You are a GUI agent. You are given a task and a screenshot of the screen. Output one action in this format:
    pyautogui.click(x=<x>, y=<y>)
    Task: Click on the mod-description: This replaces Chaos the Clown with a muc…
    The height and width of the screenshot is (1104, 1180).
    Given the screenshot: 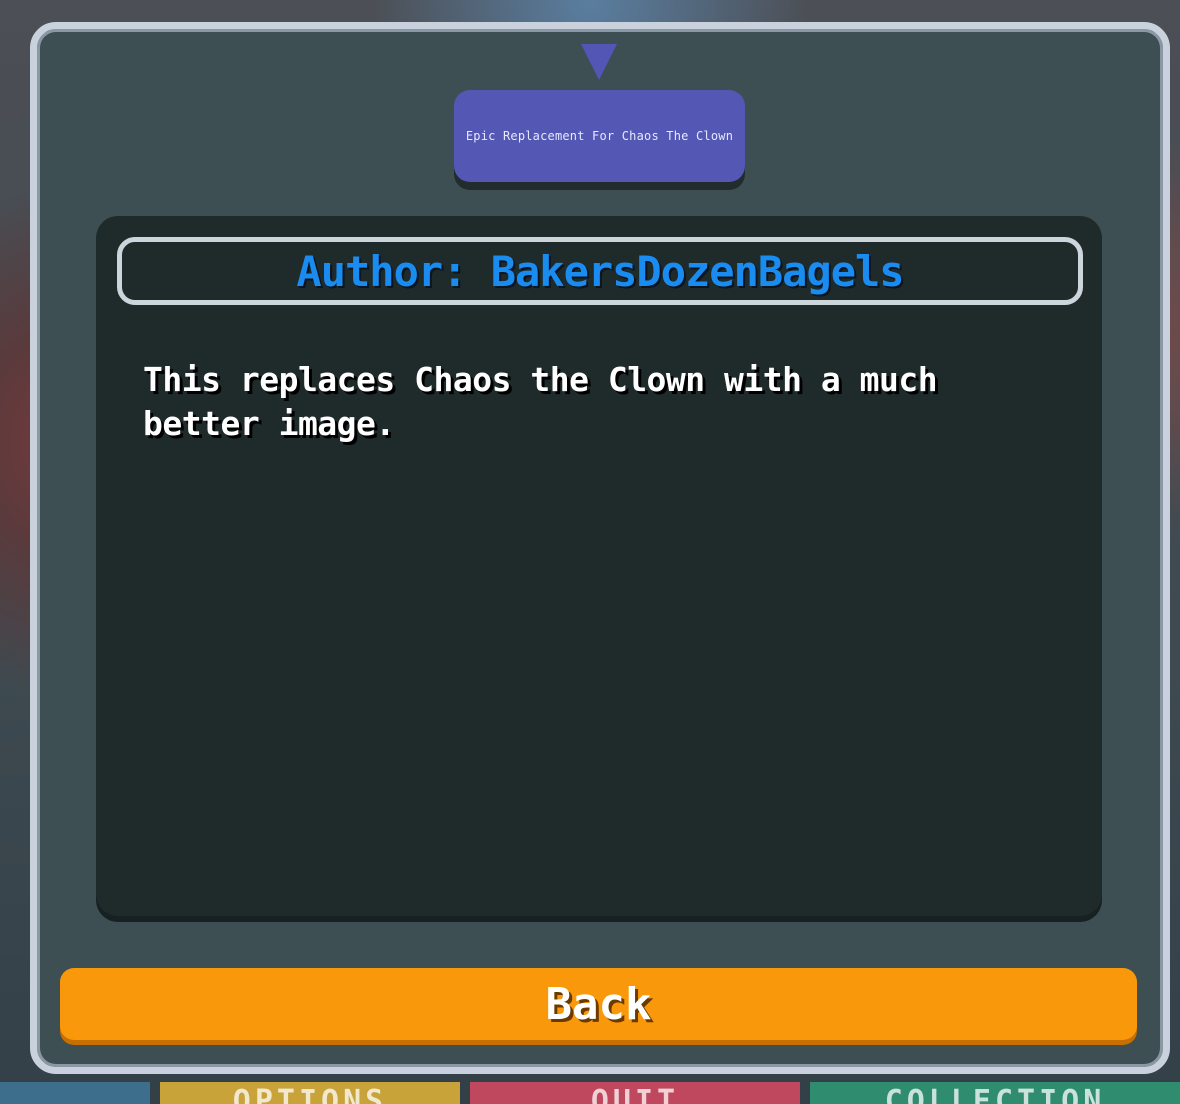 What is the action you would take?
    pyautogui.click(x=540, y=401)
    